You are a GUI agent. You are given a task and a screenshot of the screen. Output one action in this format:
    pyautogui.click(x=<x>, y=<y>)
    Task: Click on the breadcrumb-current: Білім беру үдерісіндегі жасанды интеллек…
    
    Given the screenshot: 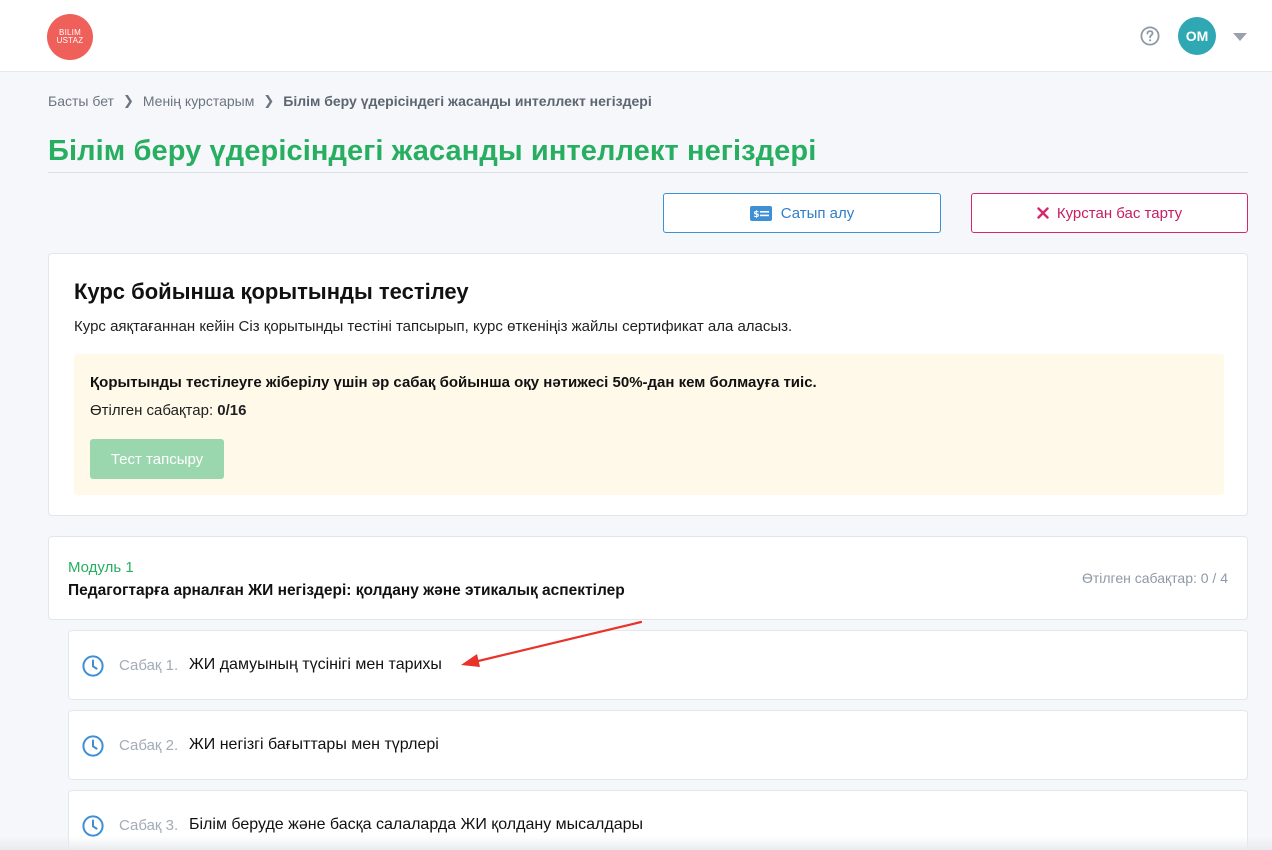 What is the action you would take?
    pyautogui.click(x=467, y=101)
    